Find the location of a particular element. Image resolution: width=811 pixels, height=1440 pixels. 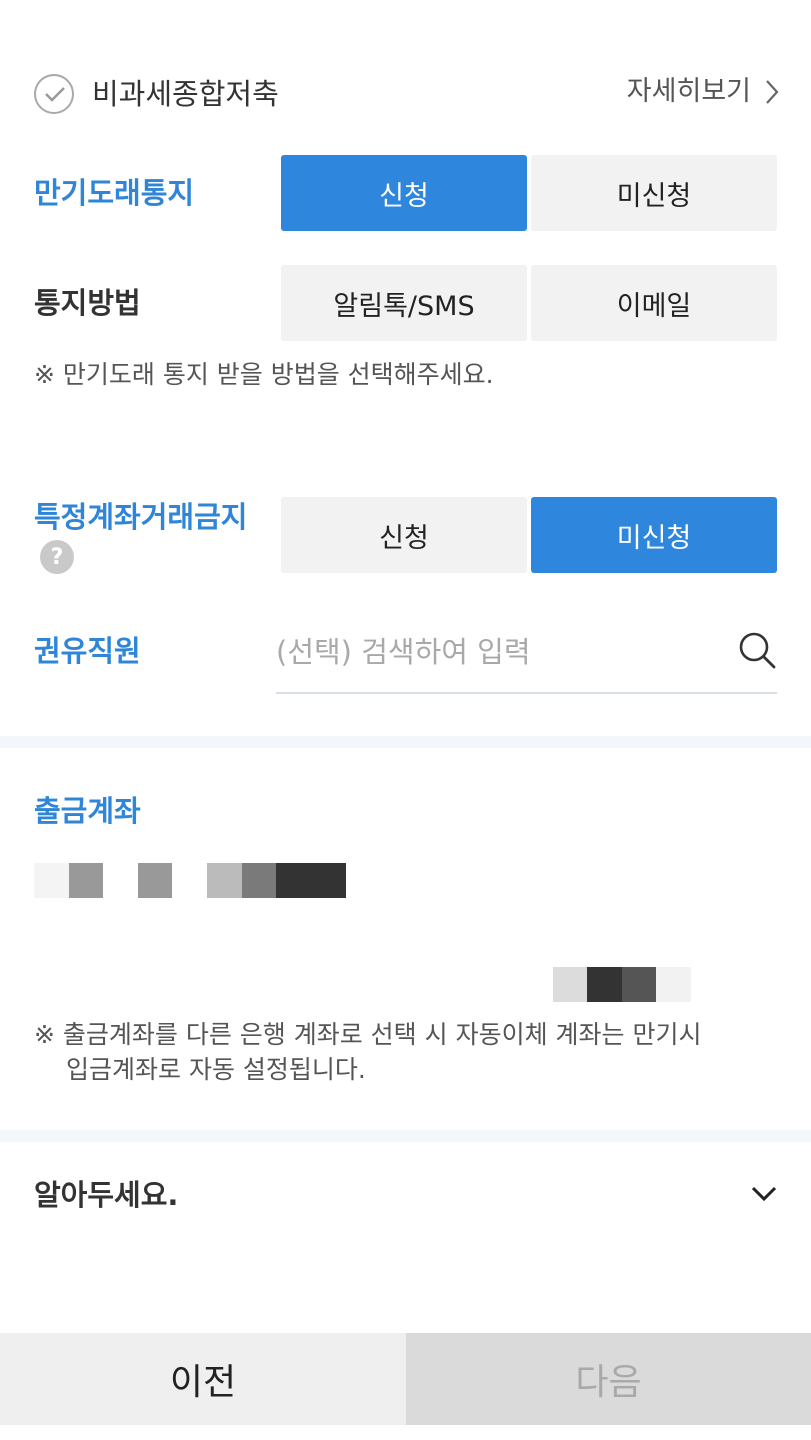

prev-button: 이전 is located at coordinates (203, 1379).